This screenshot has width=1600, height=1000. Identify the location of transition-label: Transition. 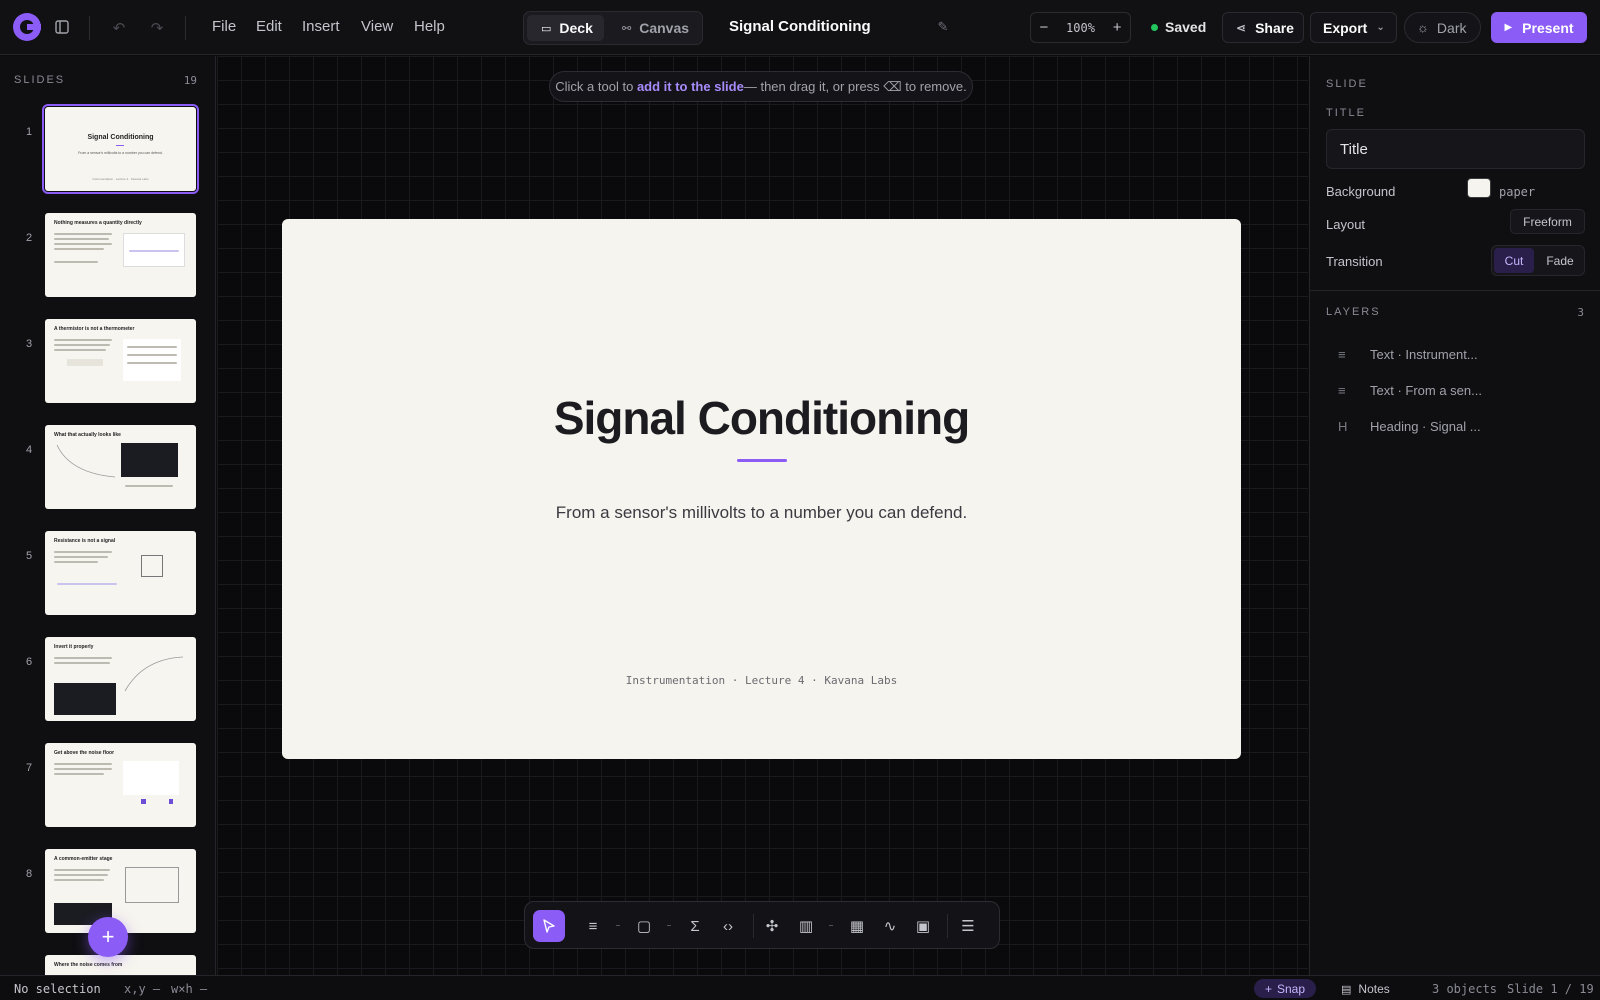
(1354, 261).